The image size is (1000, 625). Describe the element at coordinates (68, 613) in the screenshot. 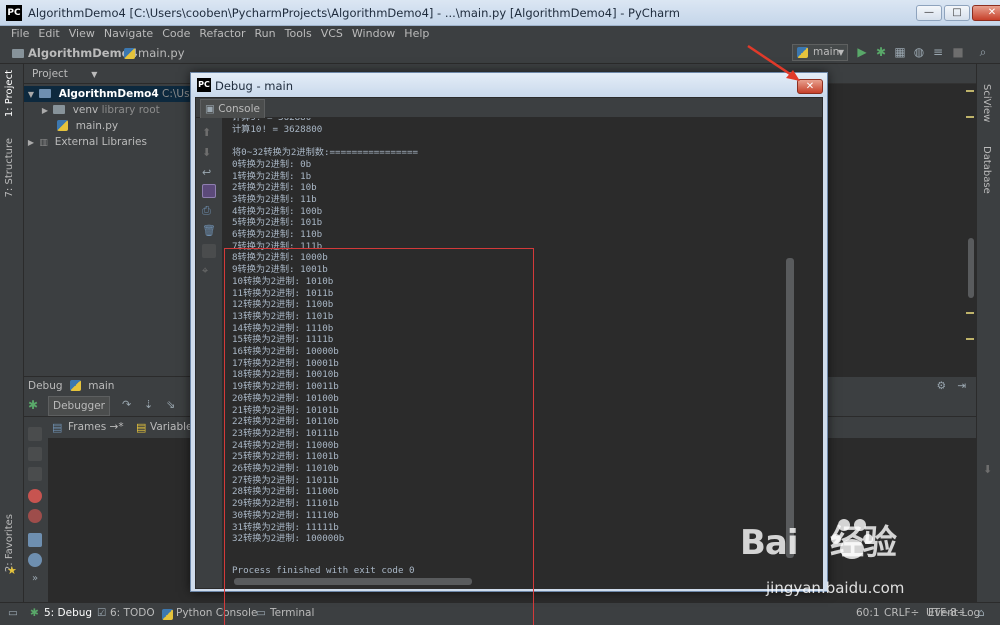

I see `tool-tab-debug: 5: Debug` at that location.